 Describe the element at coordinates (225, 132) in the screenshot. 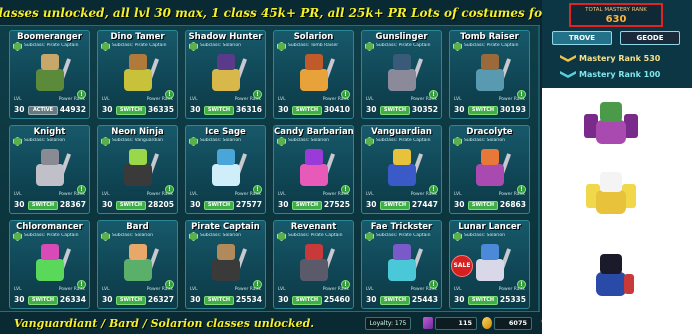

I see `class-name: Ice Sage` at that location.